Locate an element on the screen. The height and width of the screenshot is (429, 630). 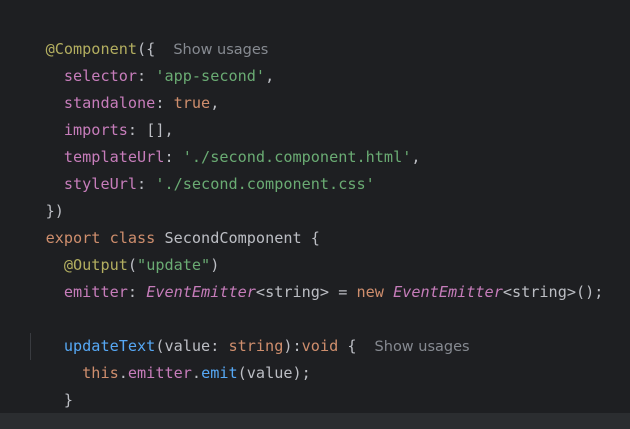
emitter-type: EventEmitter is located at coordinates (201, 292).